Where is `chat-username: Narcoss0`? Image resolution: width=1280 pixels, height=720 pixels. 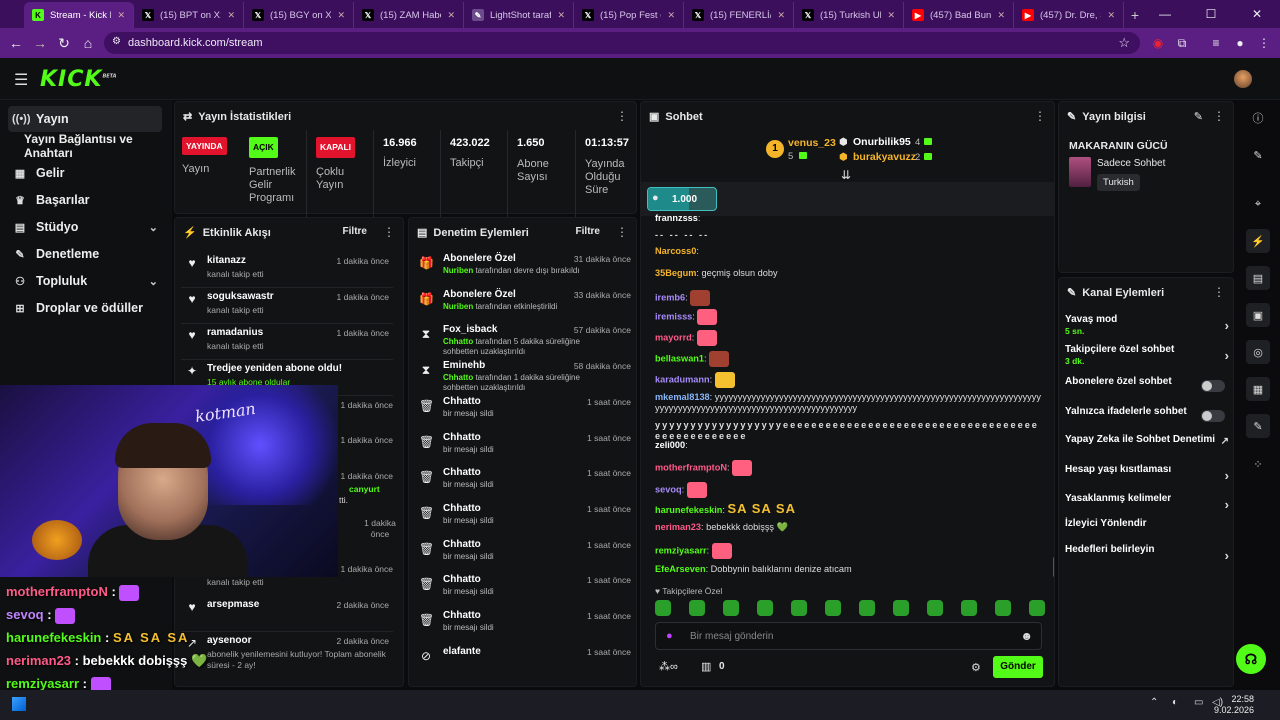 chat-username: Narcoss0 is located at coordinates (675, 251).